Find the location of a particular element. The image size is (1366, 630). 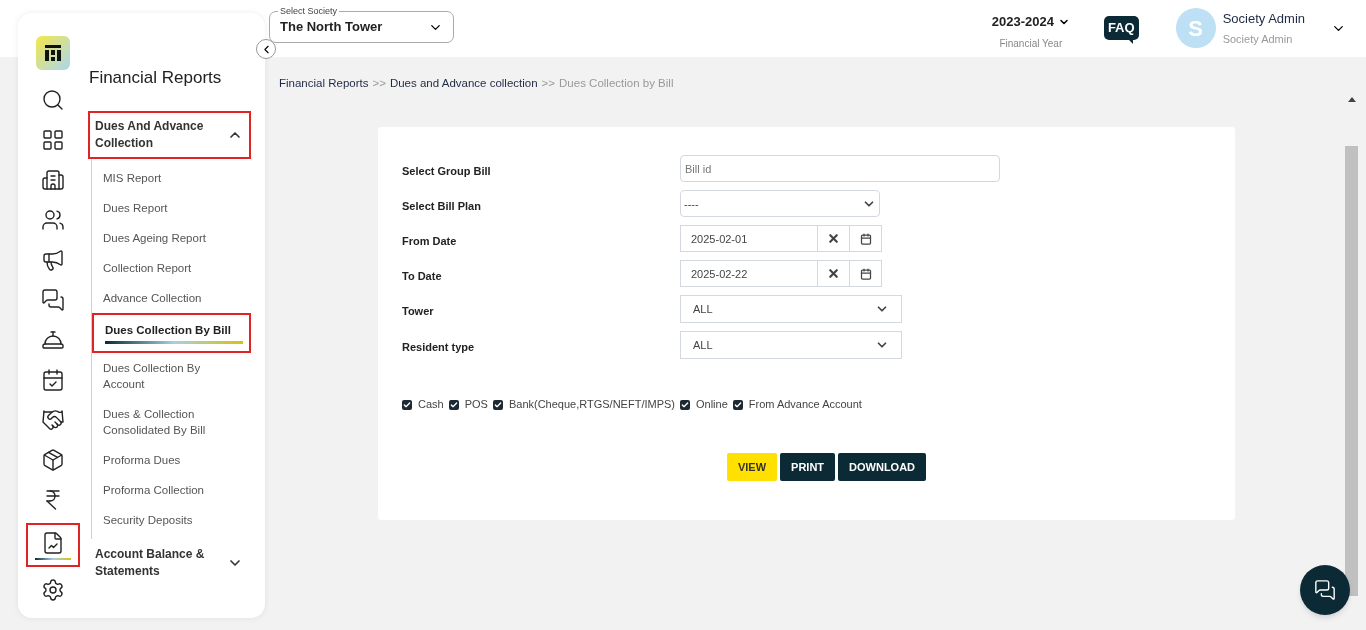

breadcrumb-link: Financial Reports is located at coordinates (324, 84).